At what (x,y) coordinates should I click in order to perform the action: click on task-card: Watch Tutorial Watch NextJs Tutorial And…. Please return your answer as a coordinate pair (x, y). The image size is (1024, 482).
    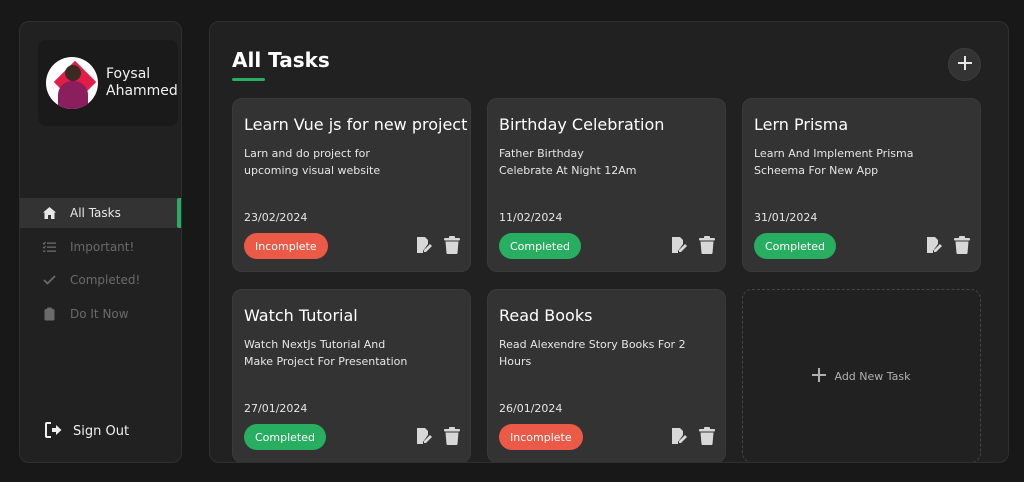
    Looking at the image, I should click on (351, 375).